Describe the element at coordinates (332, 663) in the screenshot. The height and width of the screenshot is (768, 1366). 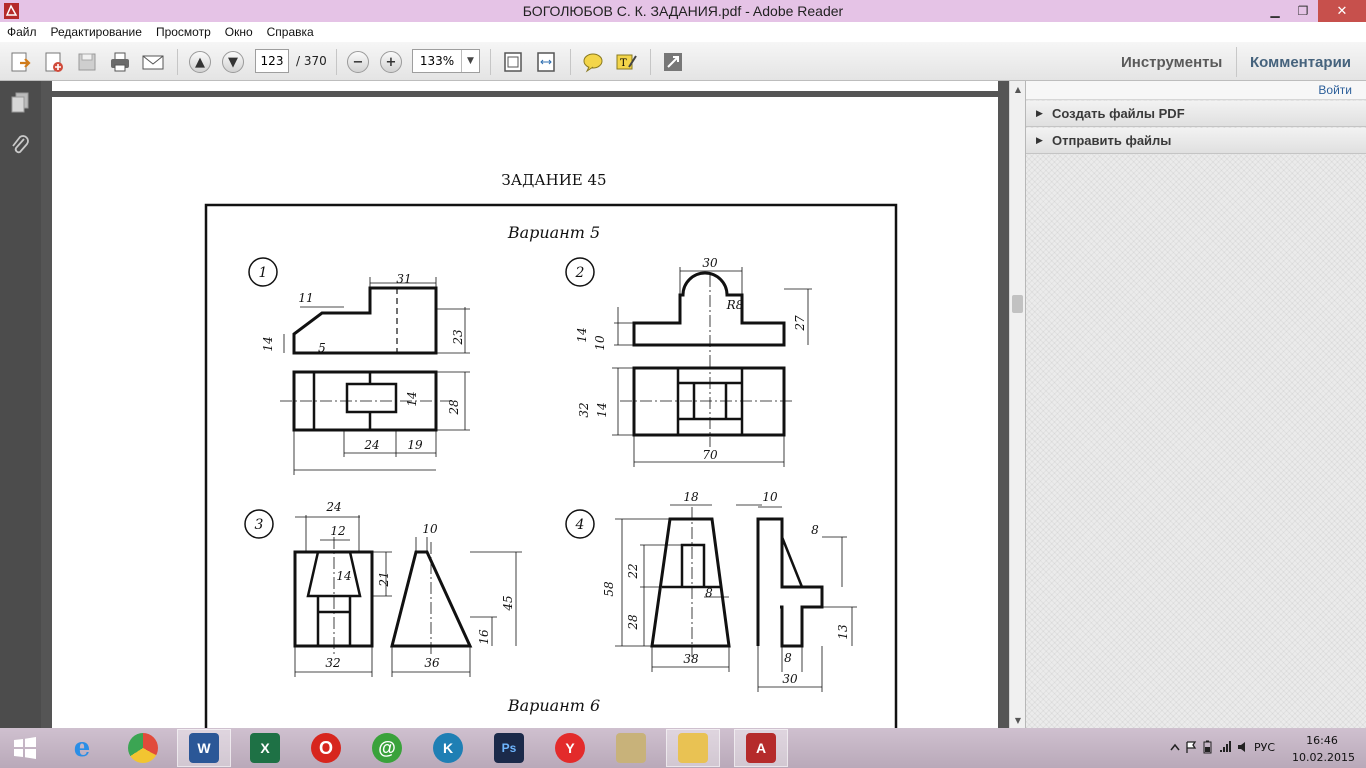
I see `dimension-label: 32` at that location.